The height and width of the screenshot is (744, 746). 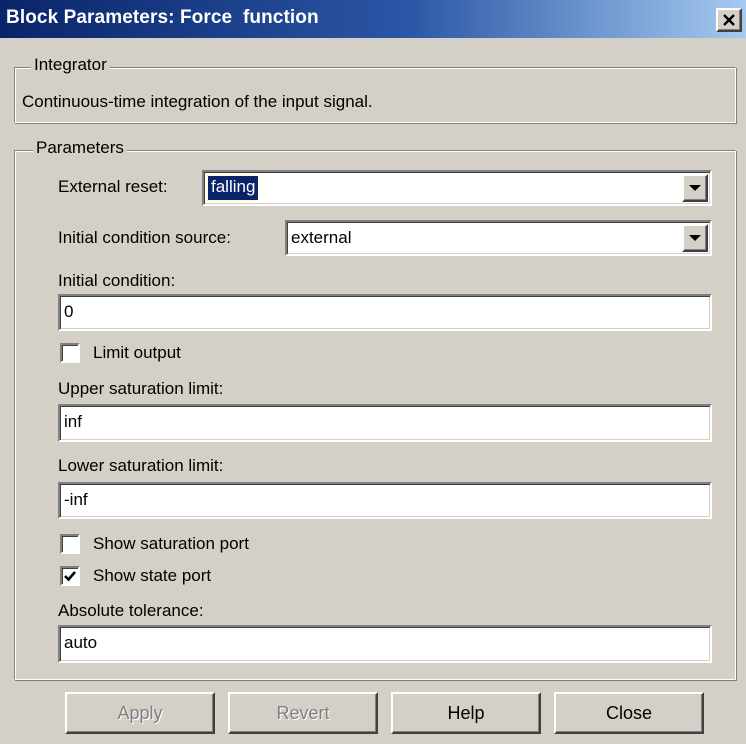 What do you see at coordinates (303, 713) in the screenshot?
I see `revert-button: Revert` at bounding box center [303, 713].